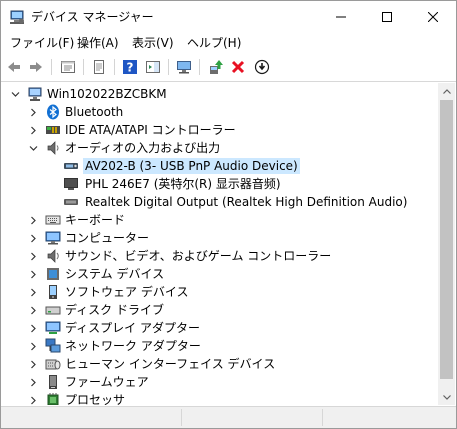 This screenshot has height=429, width=457. What do you see at coordinates (95, 220) in the screenshot?
I see `tree-item-label: キーボード` at bounding box center [95, 220].